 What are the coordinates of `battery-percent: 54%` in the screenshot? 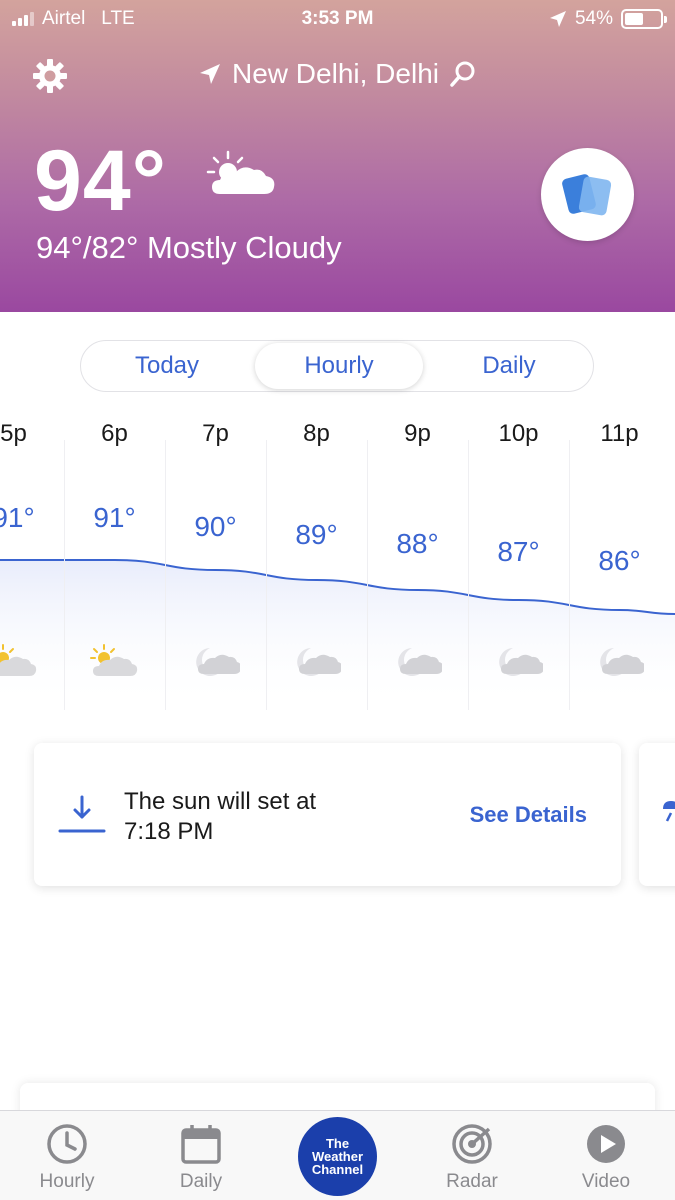 It's located at (593, 18).